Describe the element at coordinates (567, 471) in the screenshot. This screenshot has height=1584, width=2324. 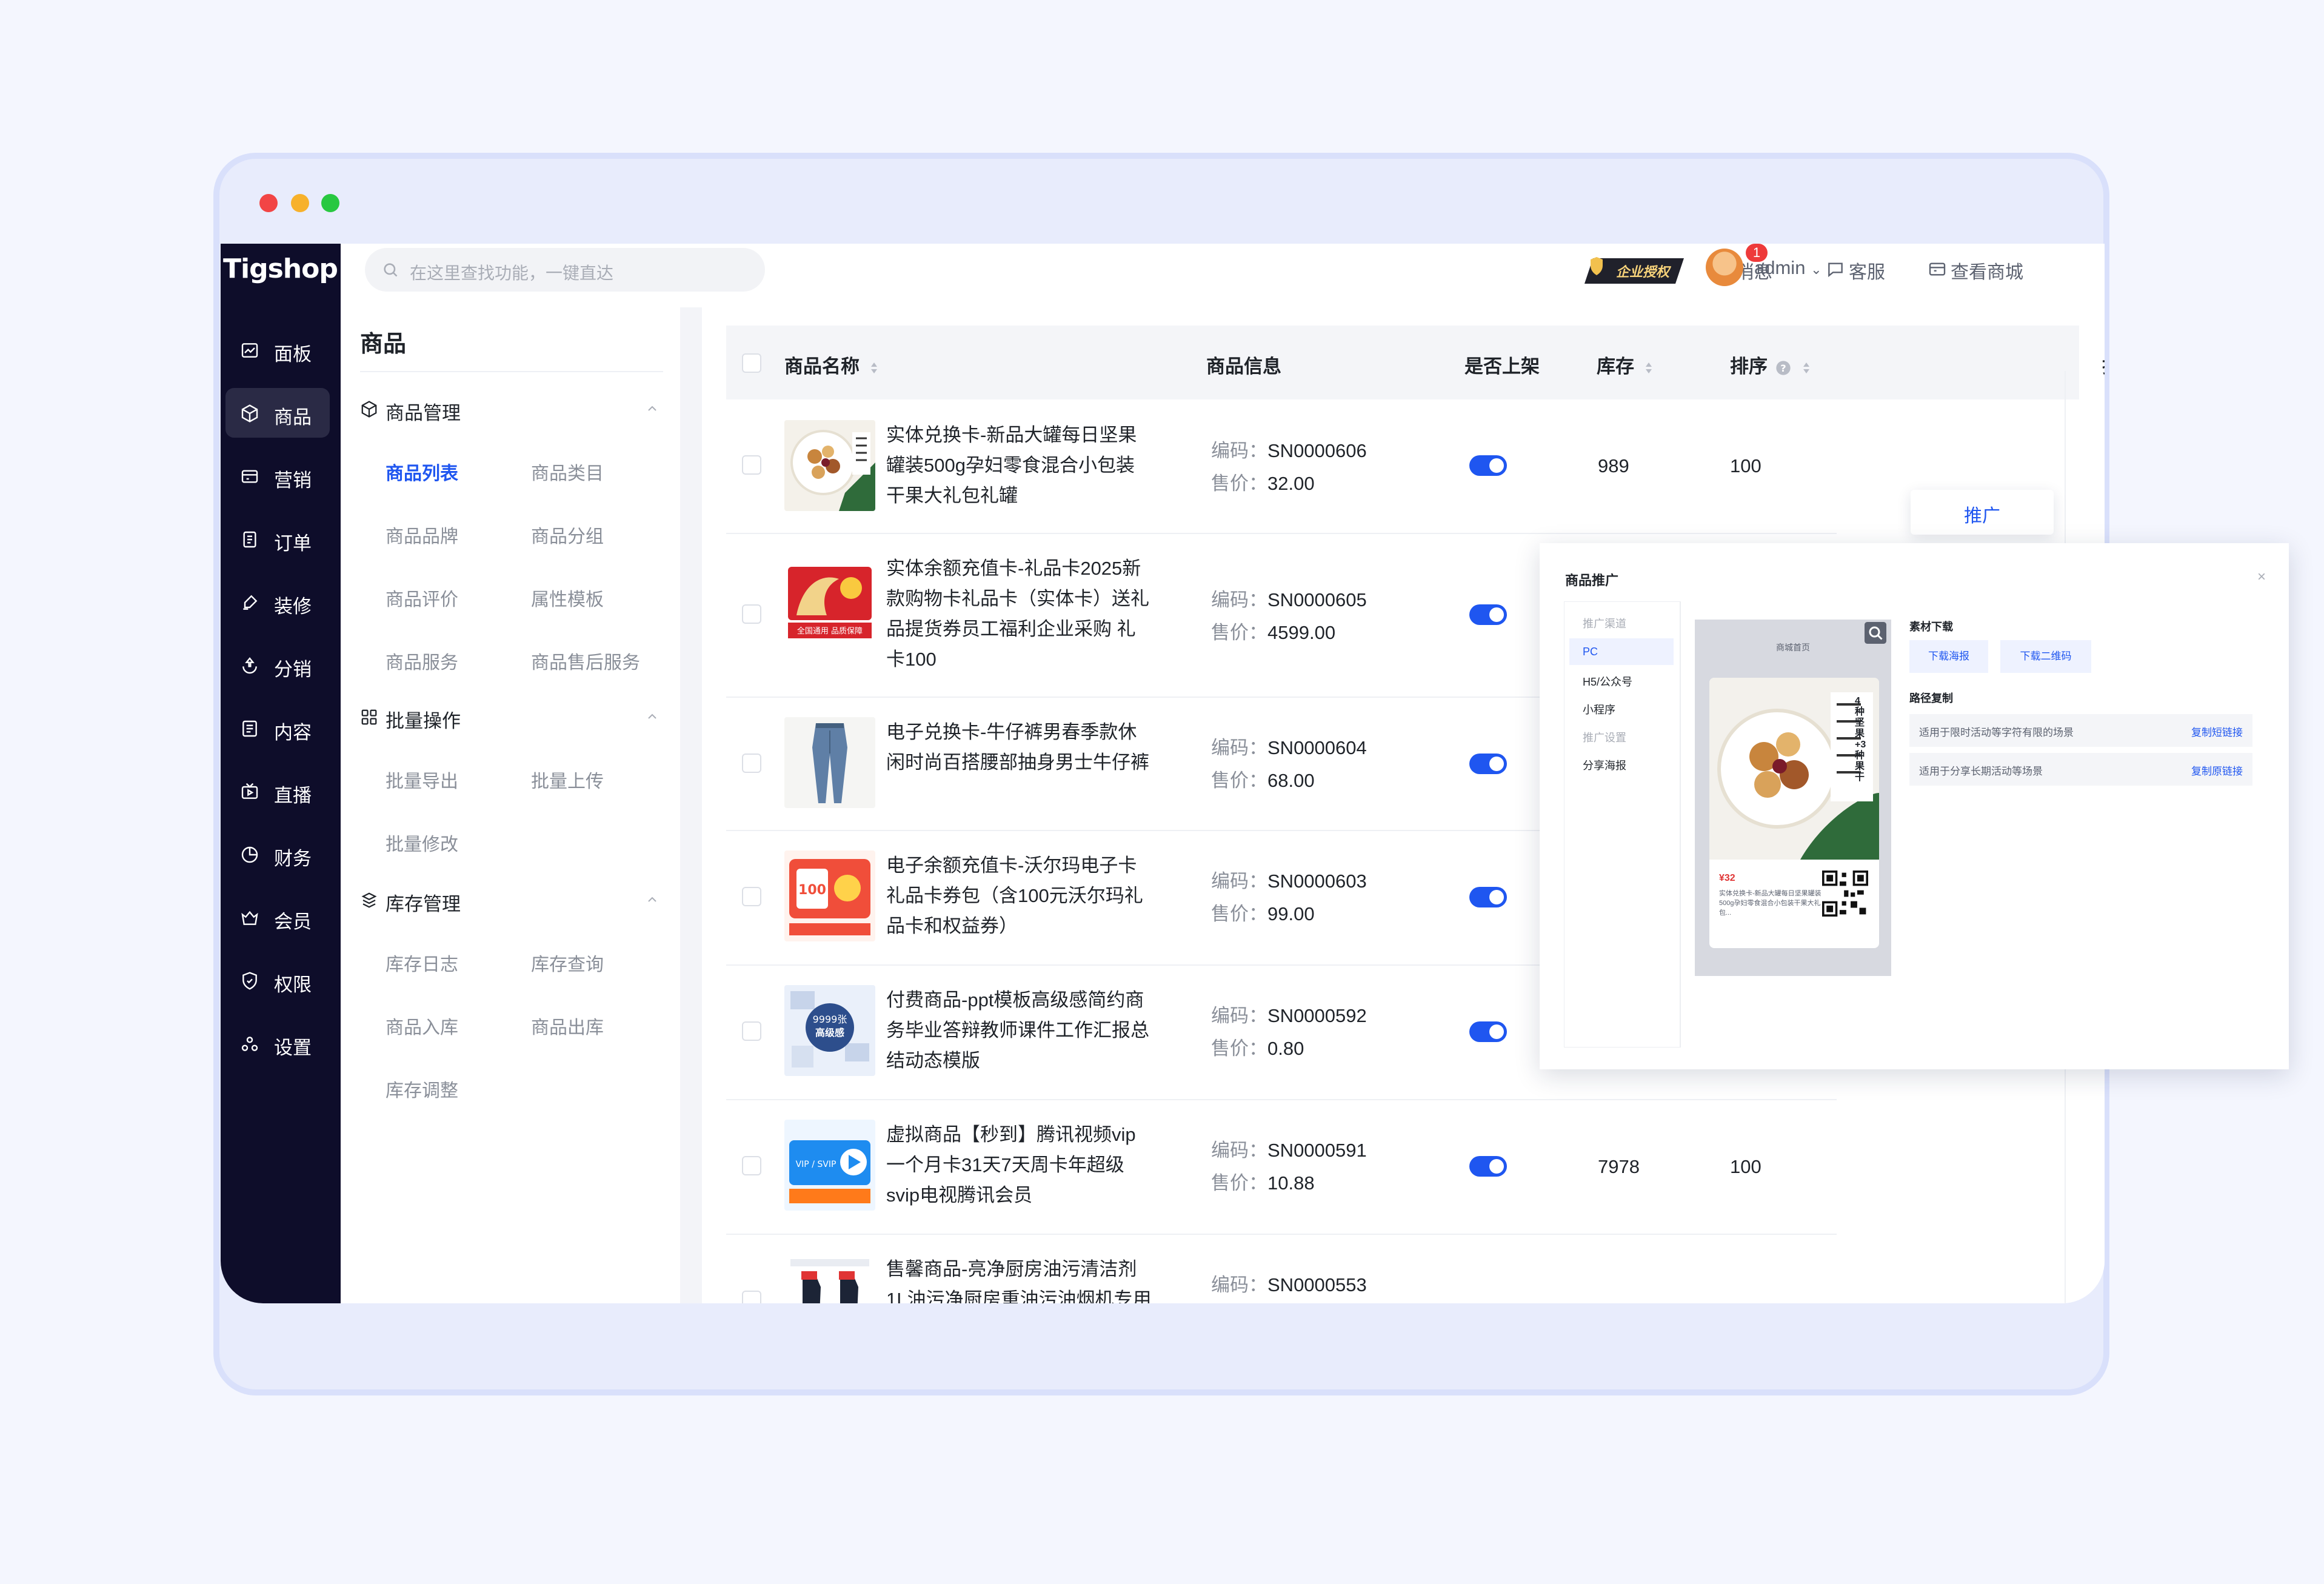
I see `submenu-item-category: 商品类目` at that location.